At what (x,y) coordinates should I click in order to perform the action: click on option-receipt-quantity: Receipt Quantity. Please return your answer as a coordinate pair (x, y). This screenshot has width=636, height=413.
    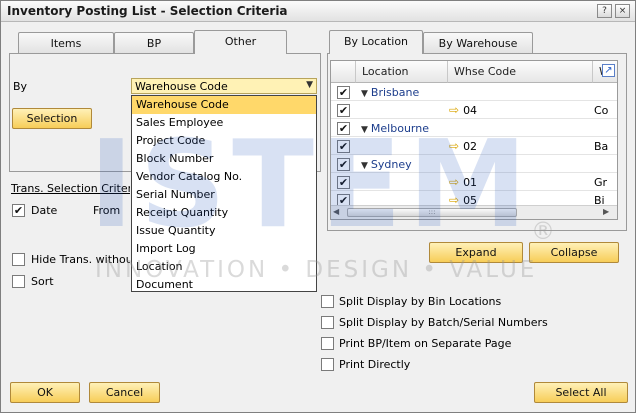
    Looking at the image, I should click on (224, 213).